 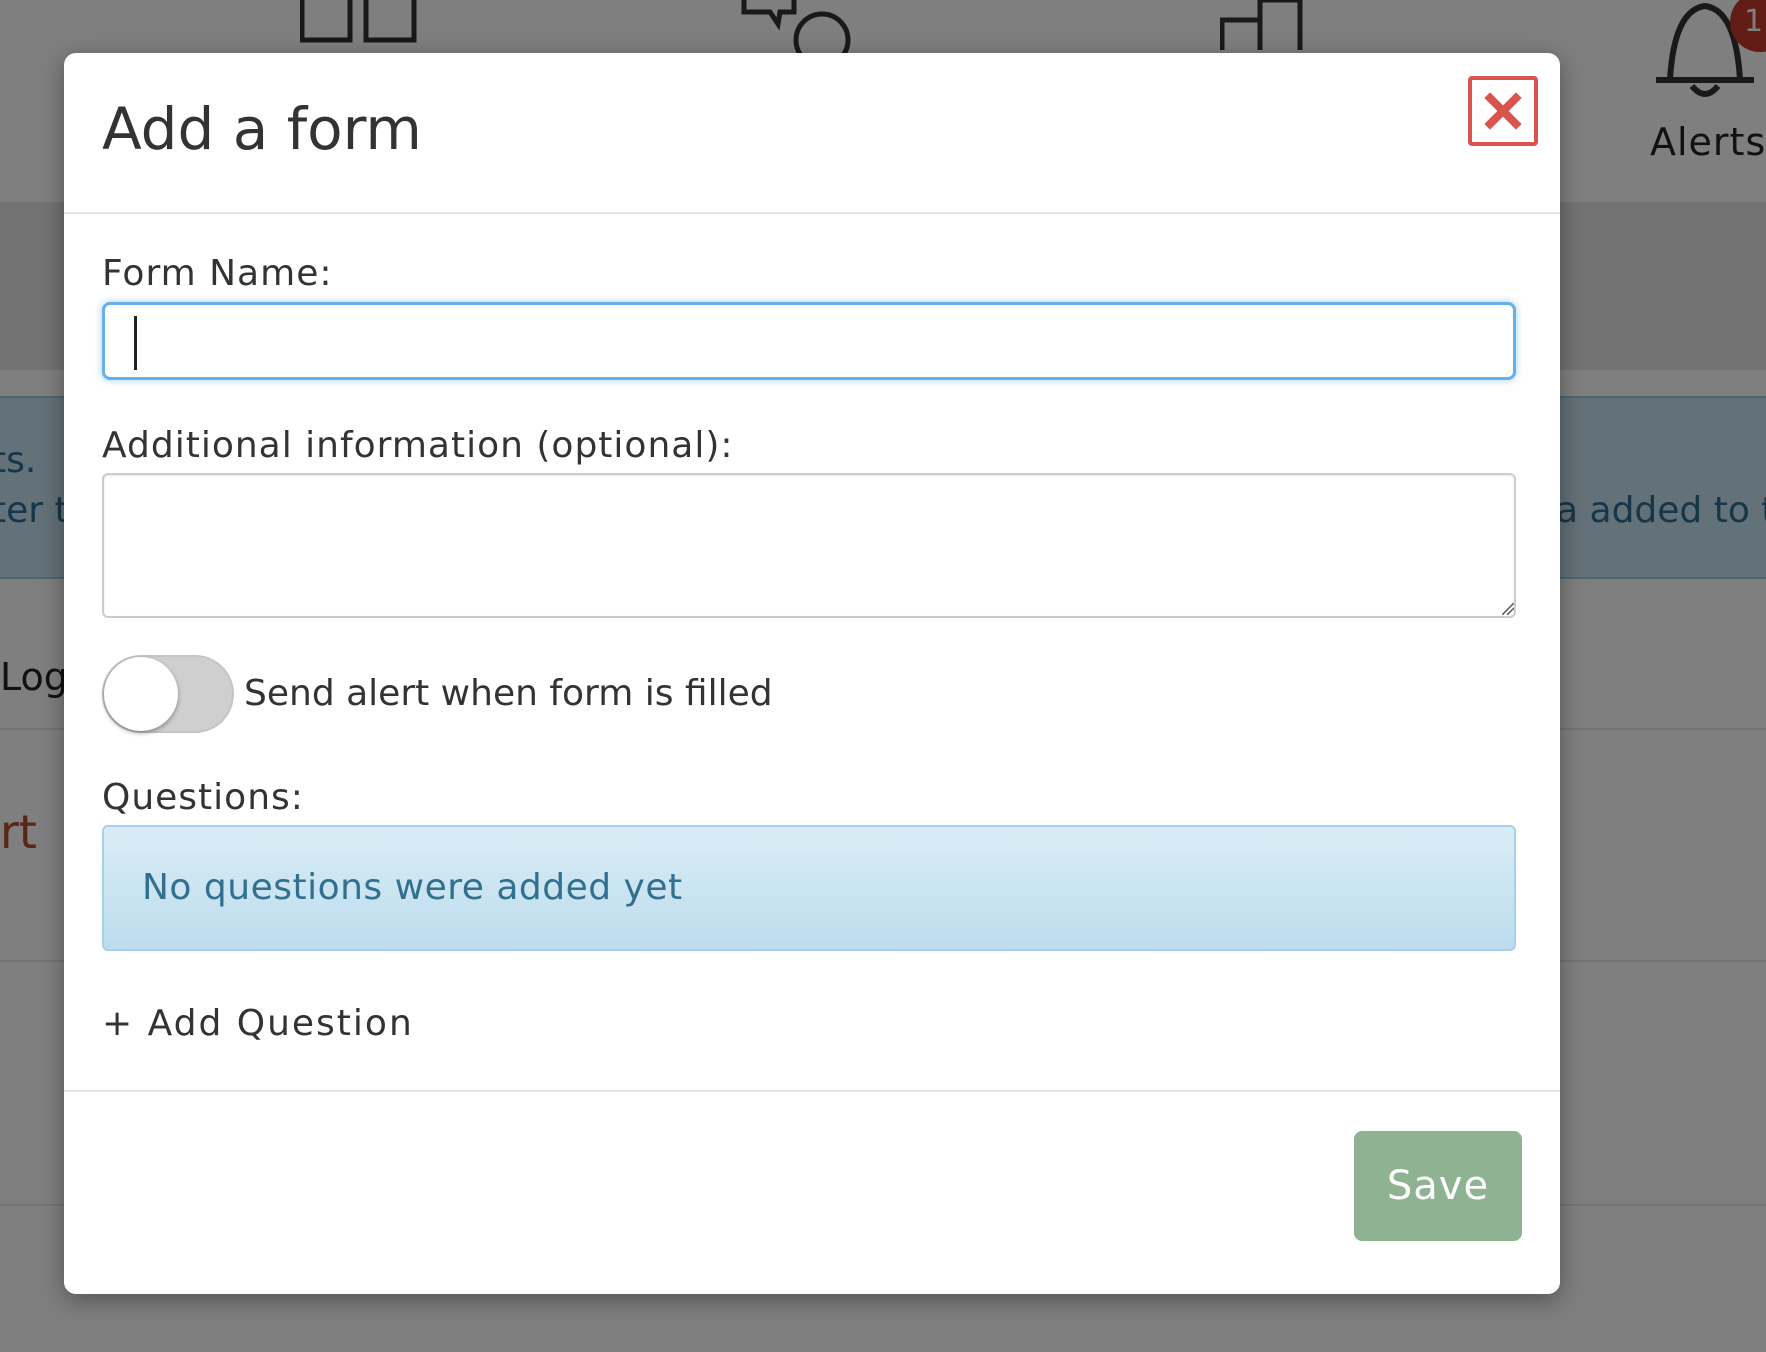 What do you see at coordinates (809, 545) in the screenshot?
I see `additional-info-textarea` at bounding box center [809, 545].